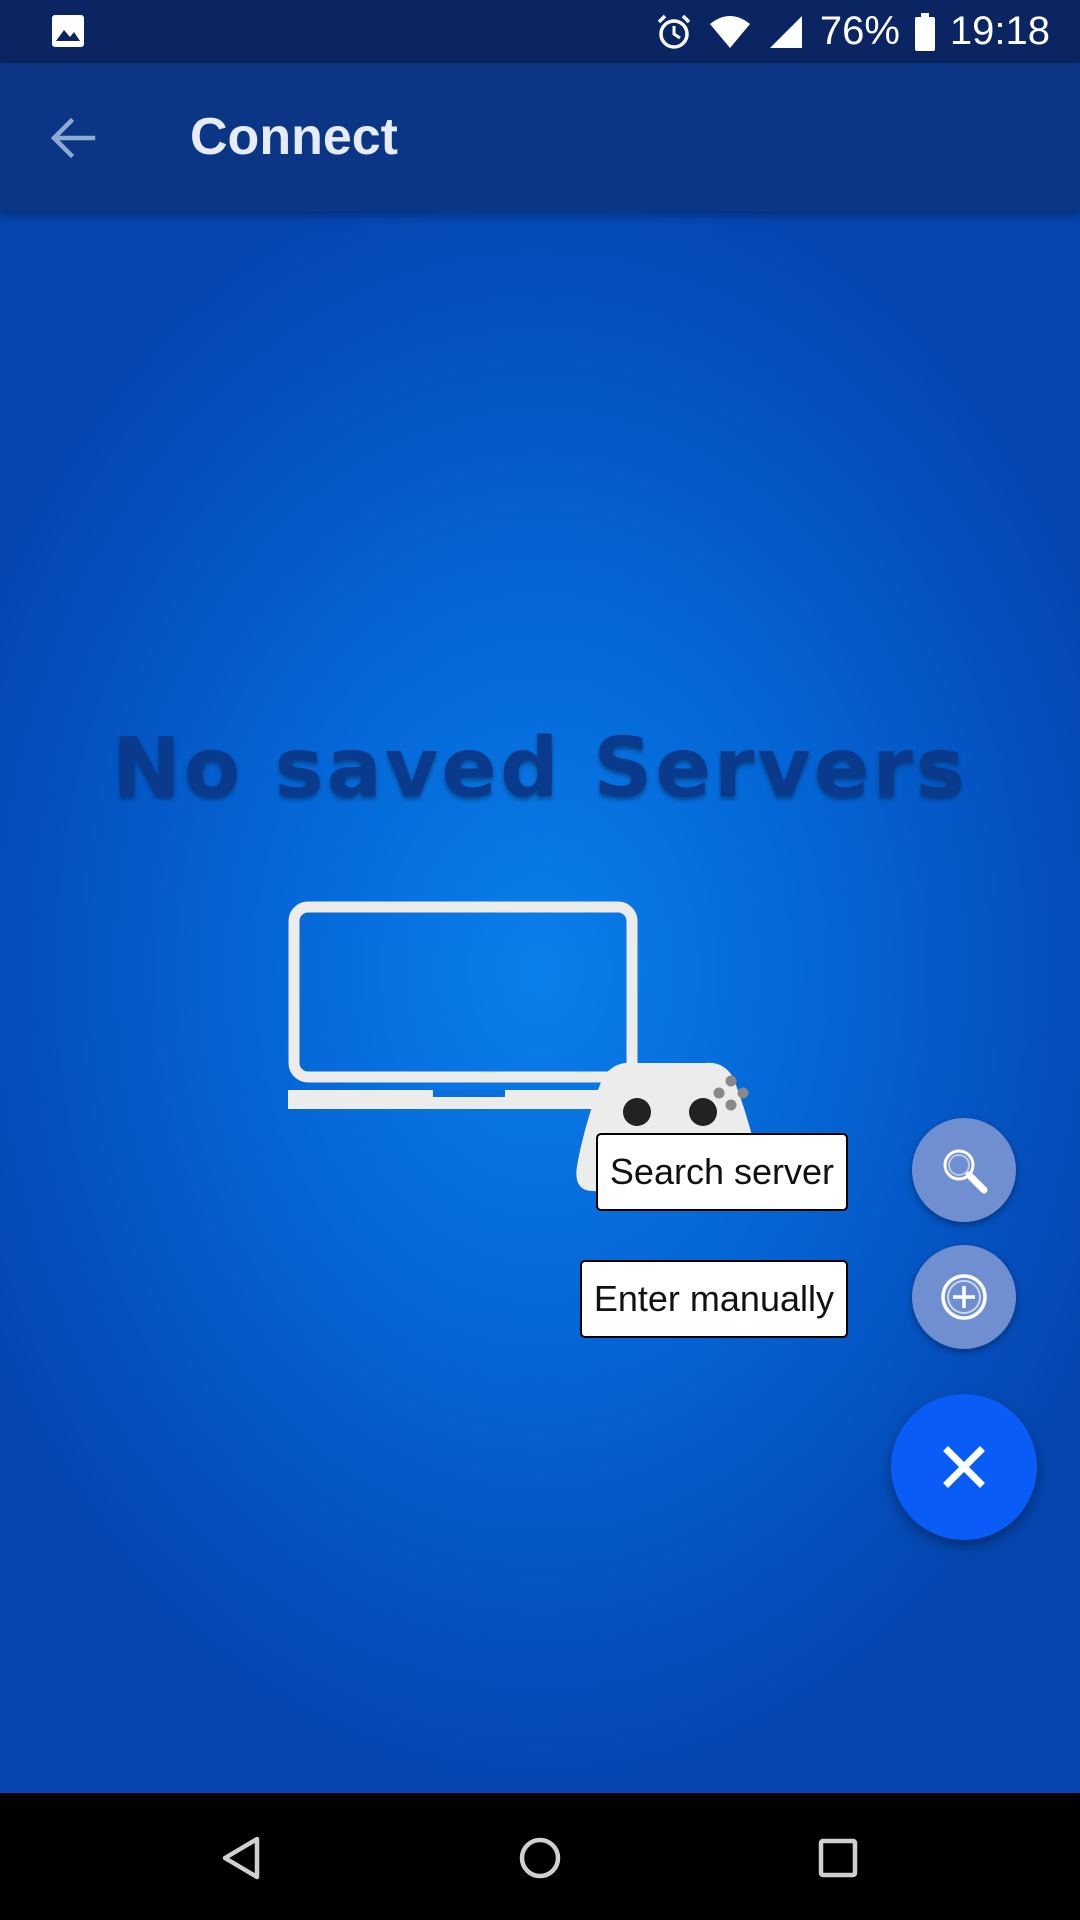 This screenshot has height=1920, width=1080. I want to click on close-fab-button, so click(964, 1467).